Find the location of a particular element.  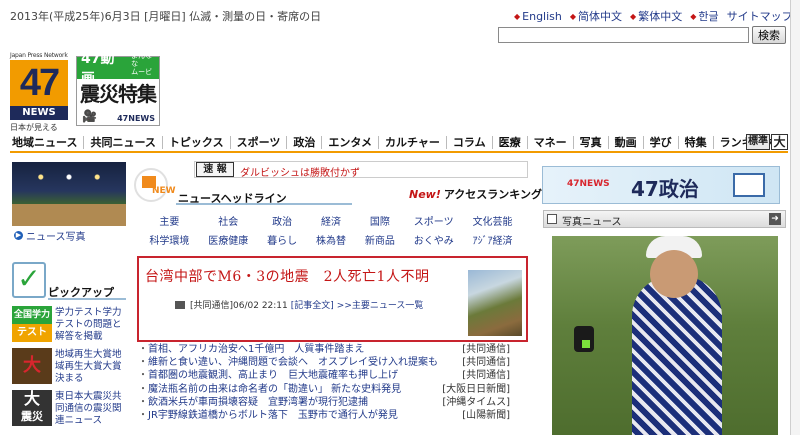

logo-number: 47 is located at coordinates (39, 83).